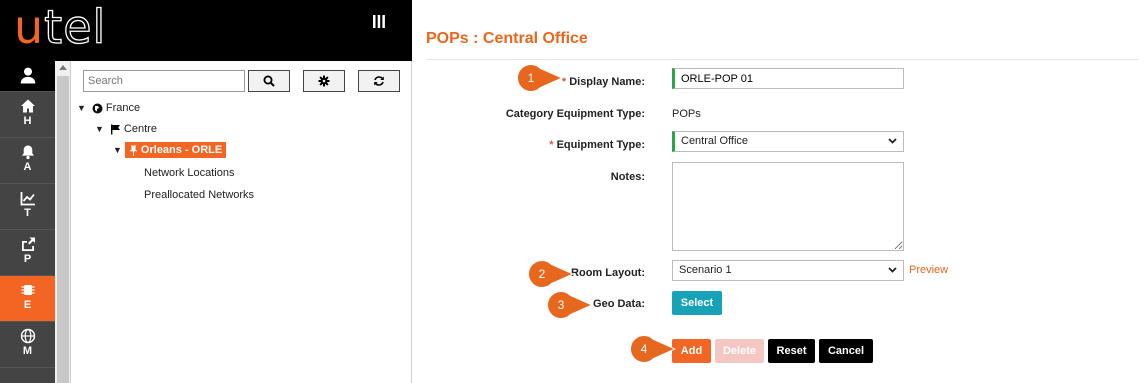  I want to click on tree-node-preallocated-networks: Preallocated Networks, so click(199, 195).